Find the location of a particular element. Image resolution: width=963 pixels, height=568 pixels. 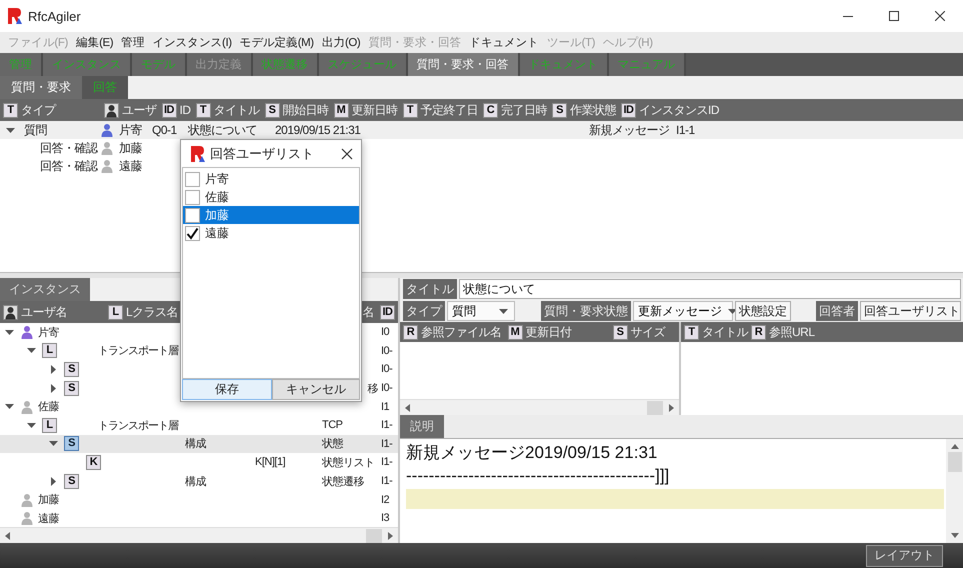

table-cell-text: 状態遷移 is located at coordinates (343, 481).